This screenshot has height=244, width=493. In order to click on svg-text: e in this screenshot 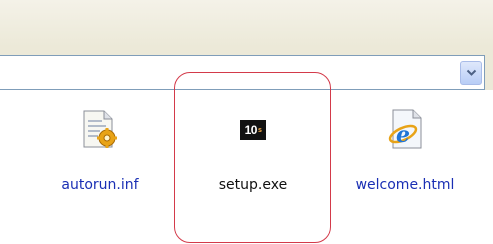, I will do `click(403, 135)`.